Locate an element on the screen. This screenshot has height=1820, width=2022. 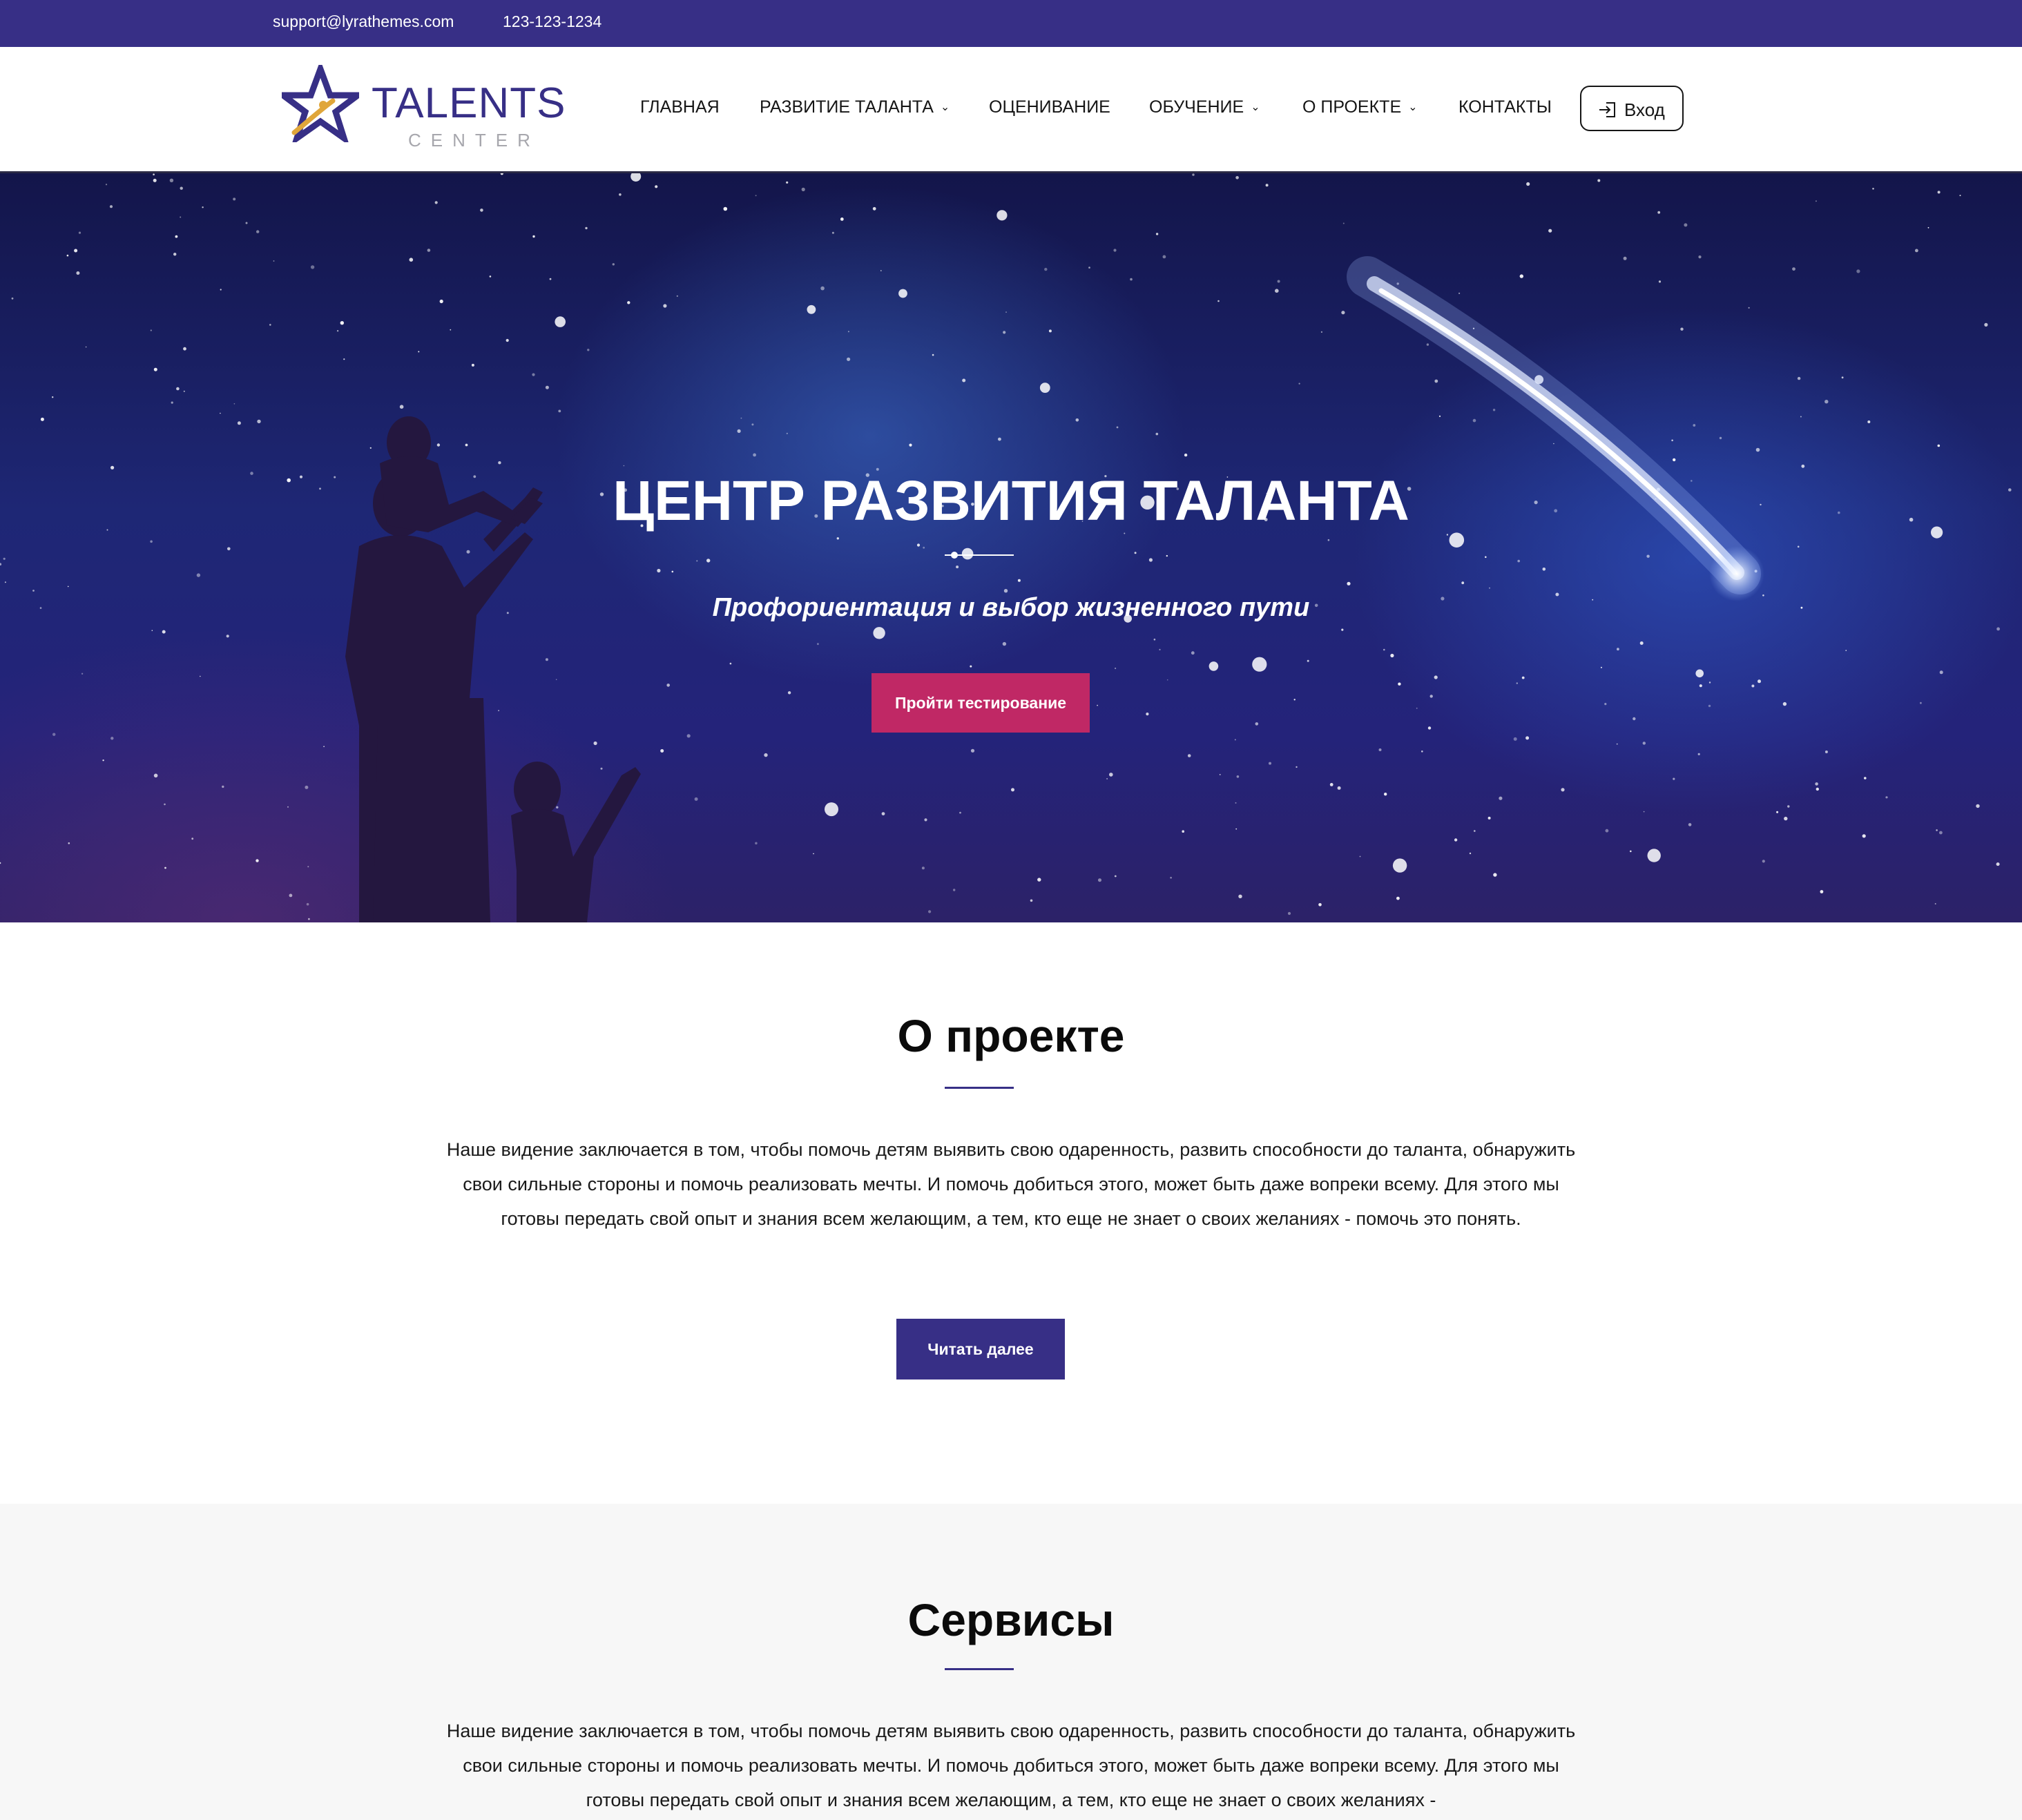
nav-item-training: Обучение ⌄ is located at coordinates (1204, 107).